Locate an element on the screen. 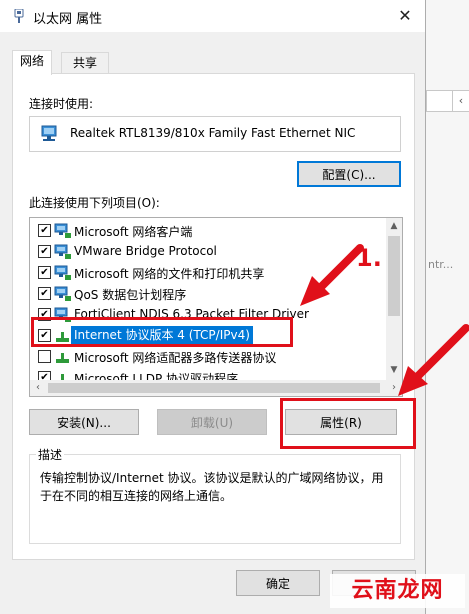  list-item: ✔ Microsoft 网络客户端 is located at coordinates (208, 230).